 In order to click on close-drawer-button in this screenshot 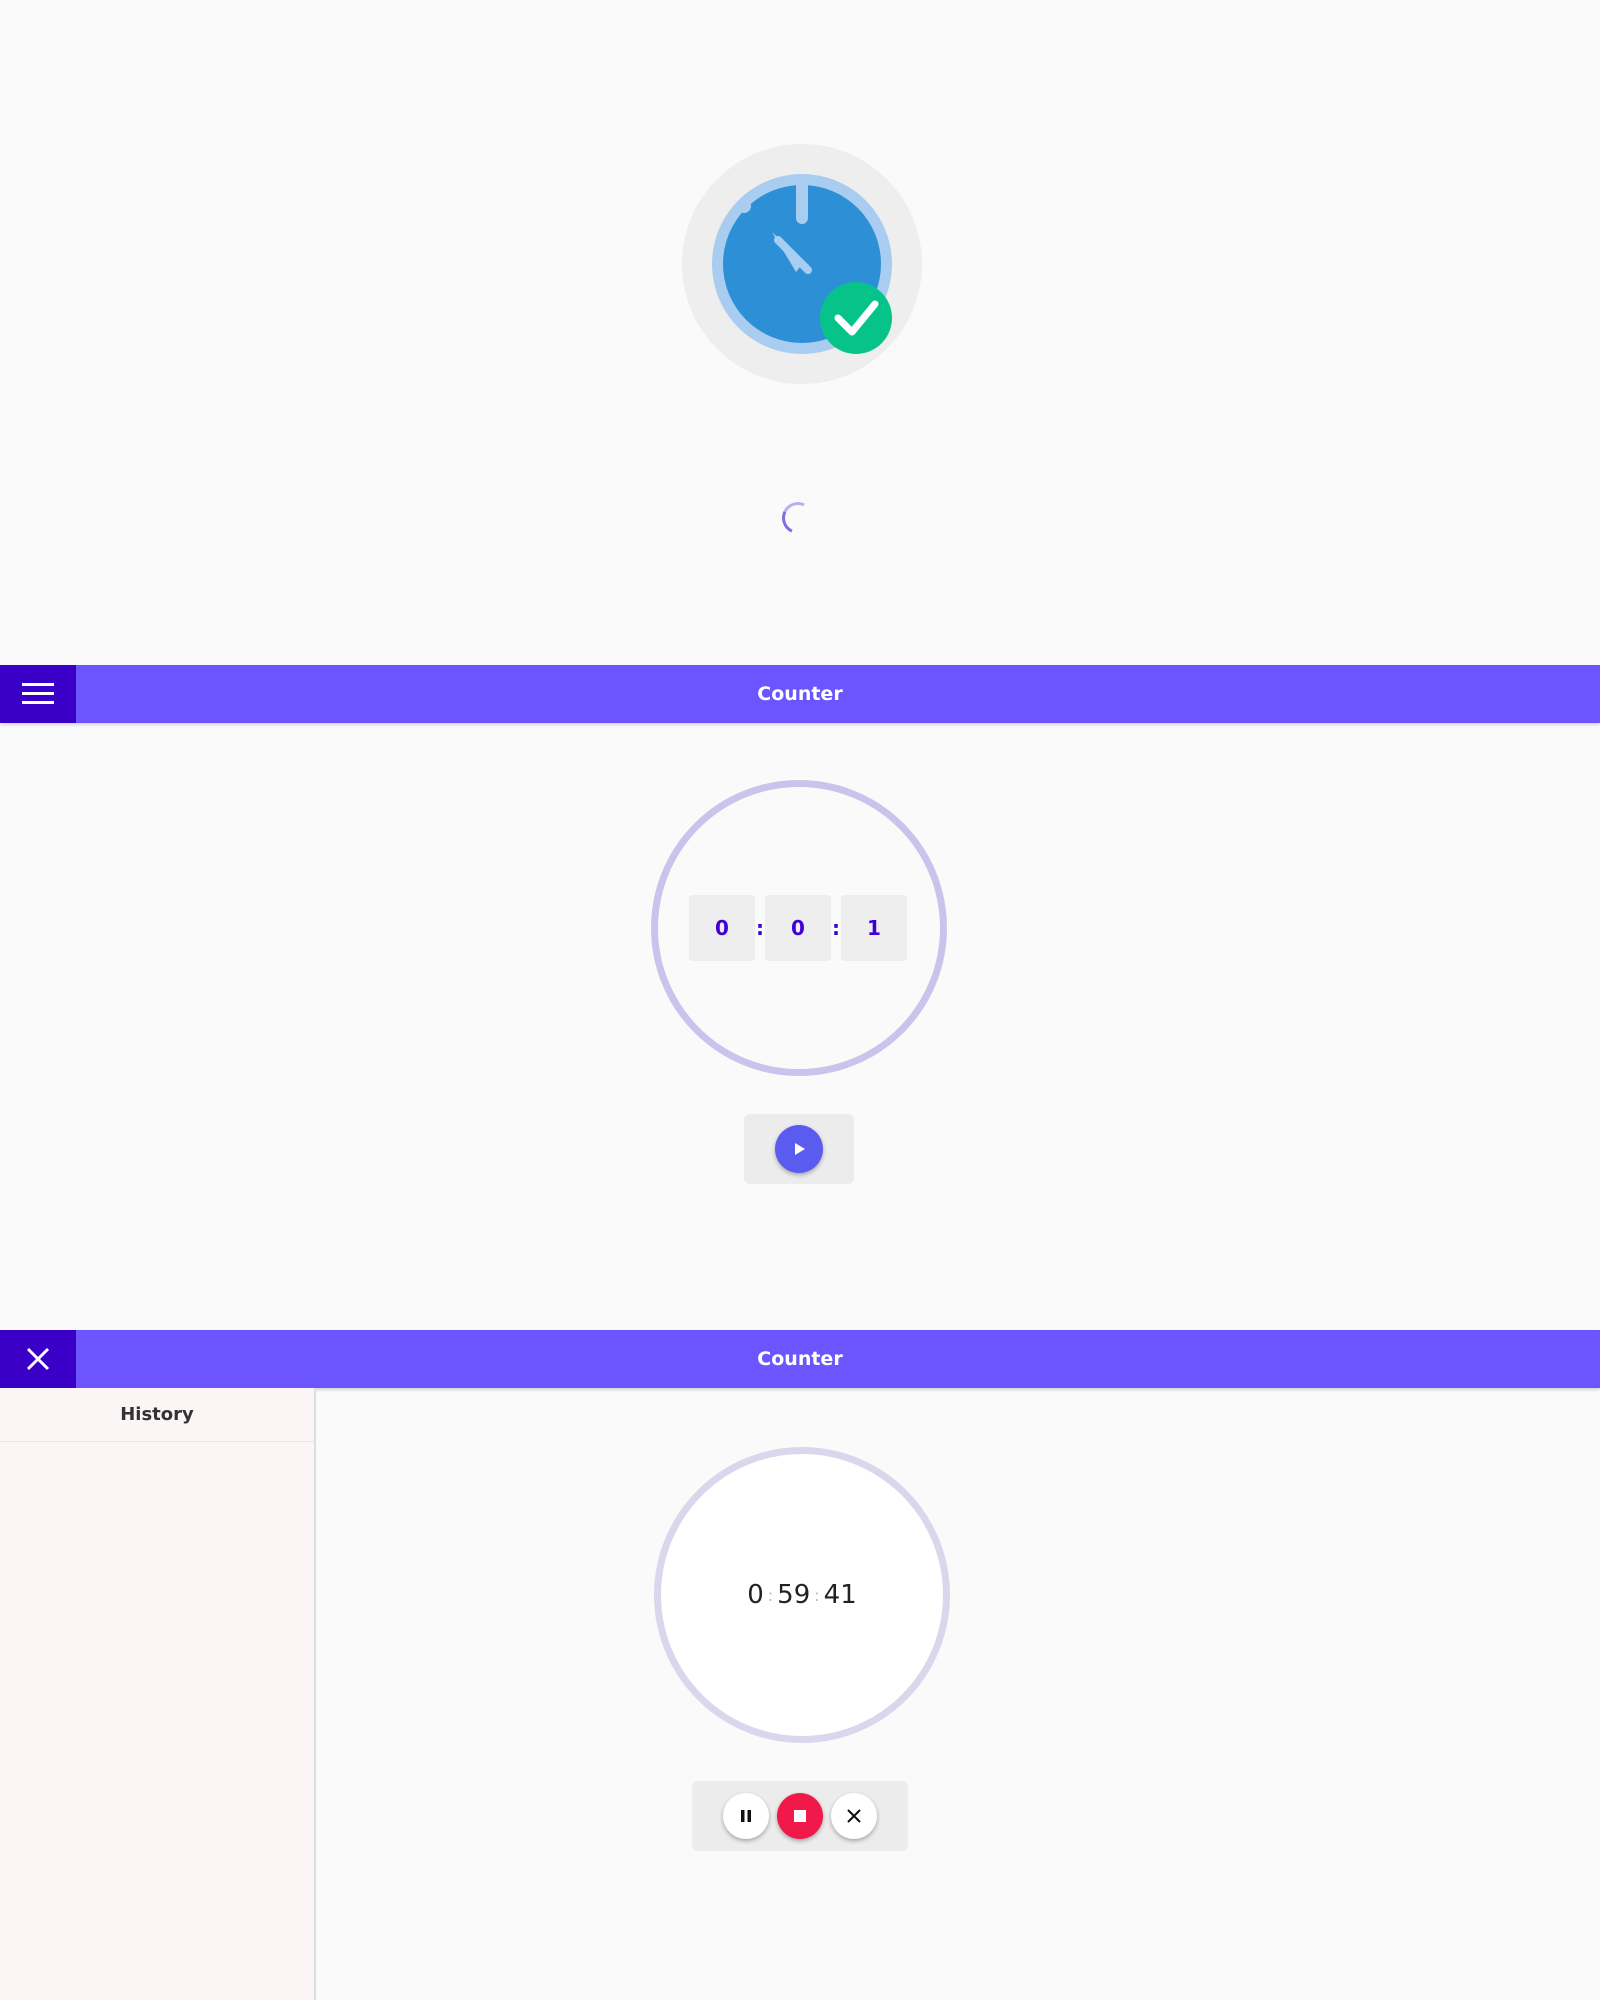, I will do `click(38, 1359)`.